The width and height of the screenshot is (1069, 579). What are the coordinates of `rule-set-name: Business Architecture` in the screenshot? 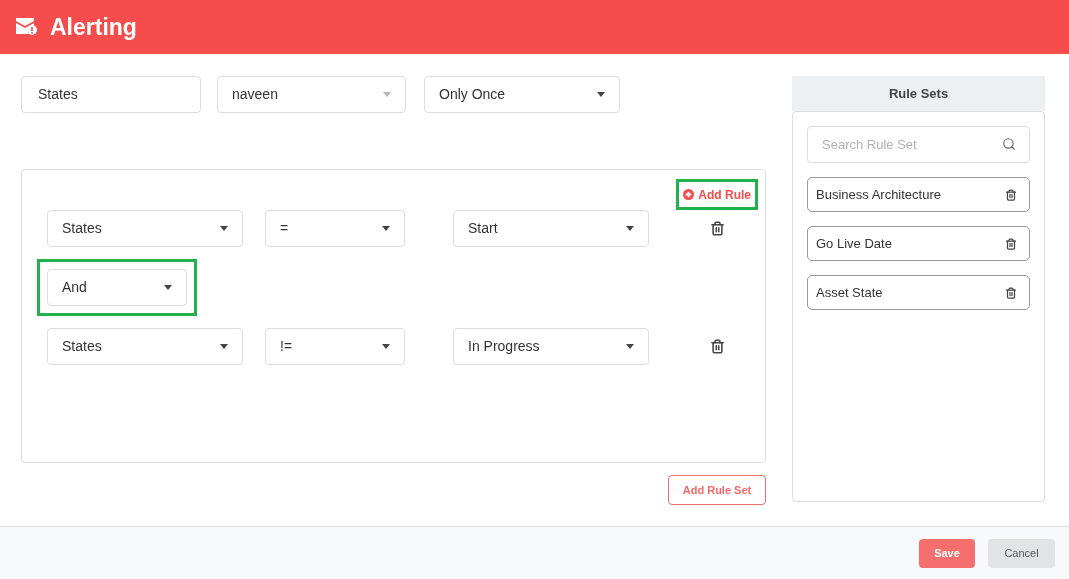 It's located at (878, 194).